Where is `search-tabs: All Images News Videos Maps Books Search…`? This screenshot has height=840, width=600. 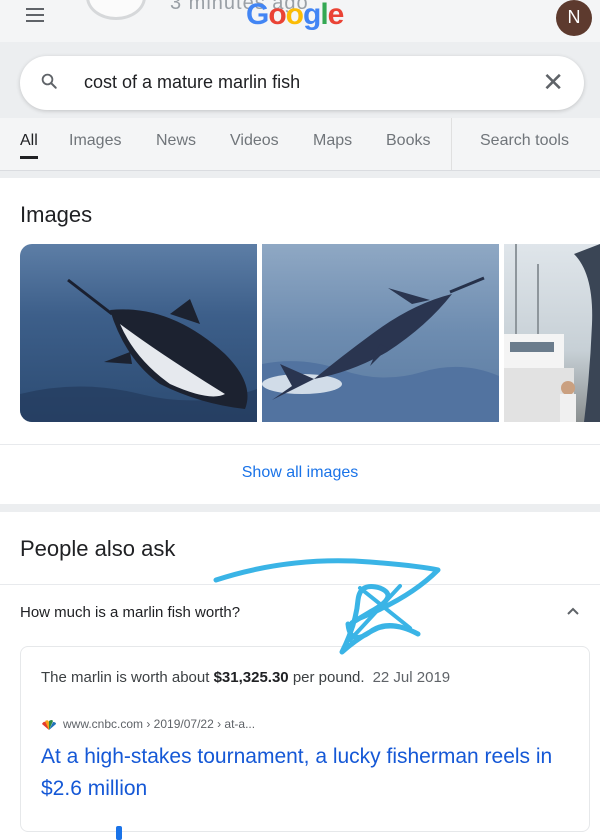 search-tabs: All Images News Videos Maps Books Search… is located at coordinates (300, 144).